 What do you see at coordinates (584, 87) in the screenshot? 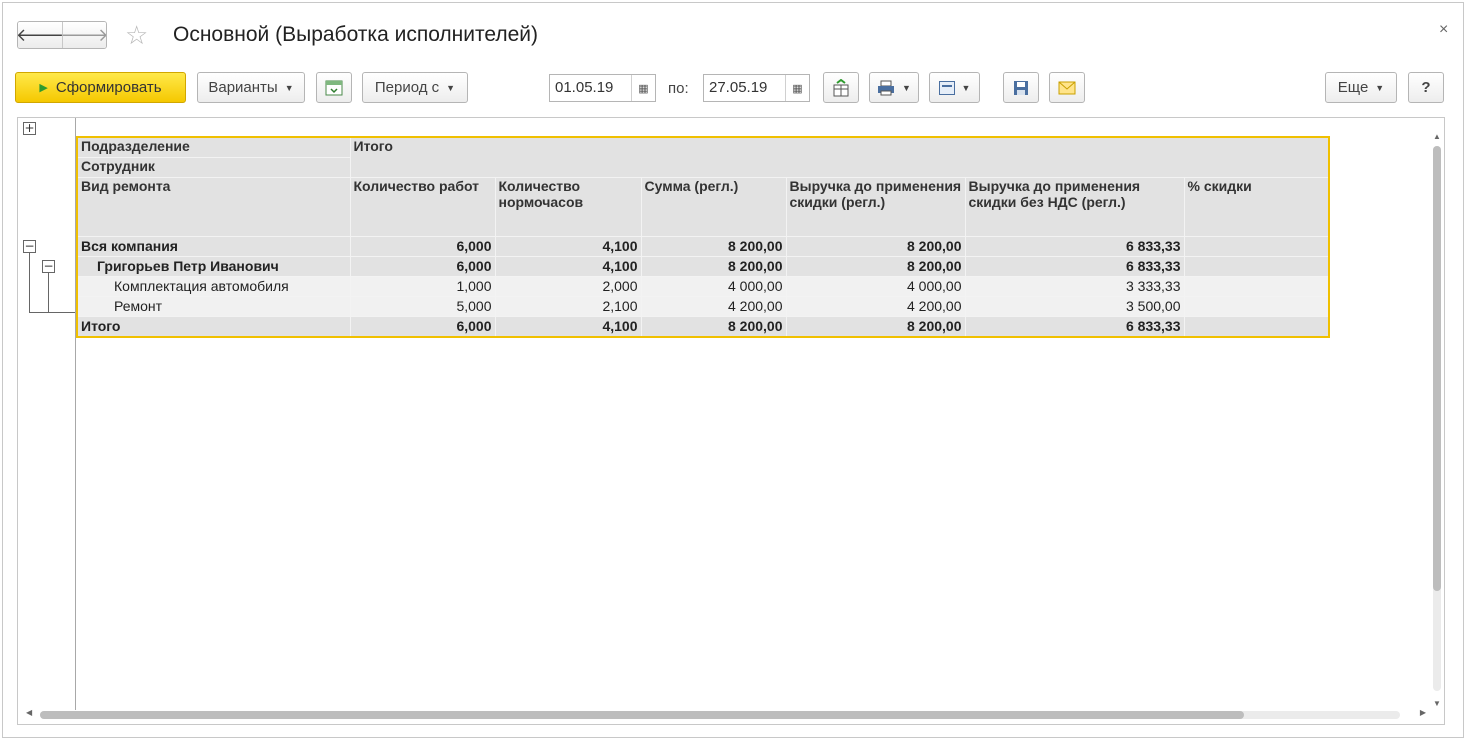
I see `date-from-value: 01.05.19` at bounding box center [584, 87].